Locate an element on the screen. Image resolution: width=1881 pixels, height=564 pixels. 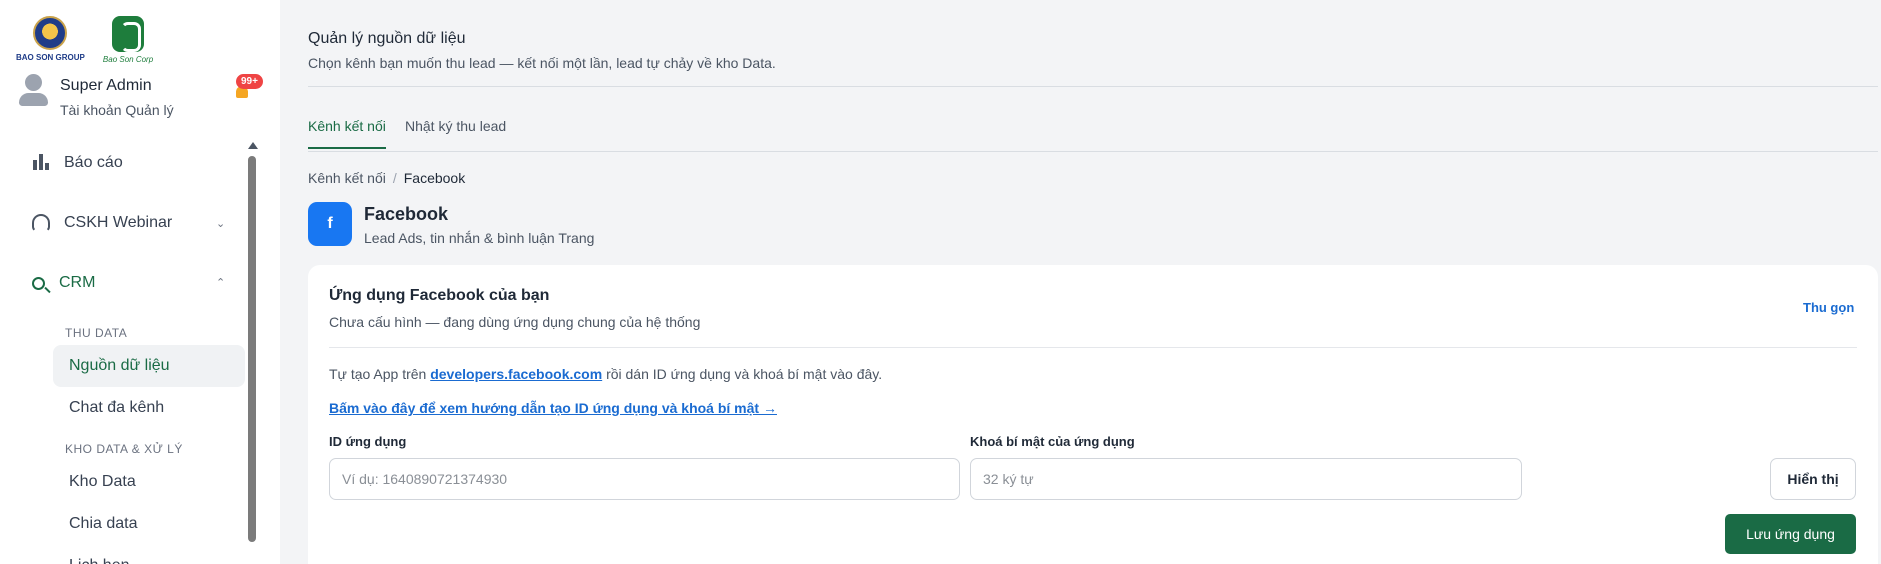
bao-son-group-emblem-icon is located at coordinates (50, 33).